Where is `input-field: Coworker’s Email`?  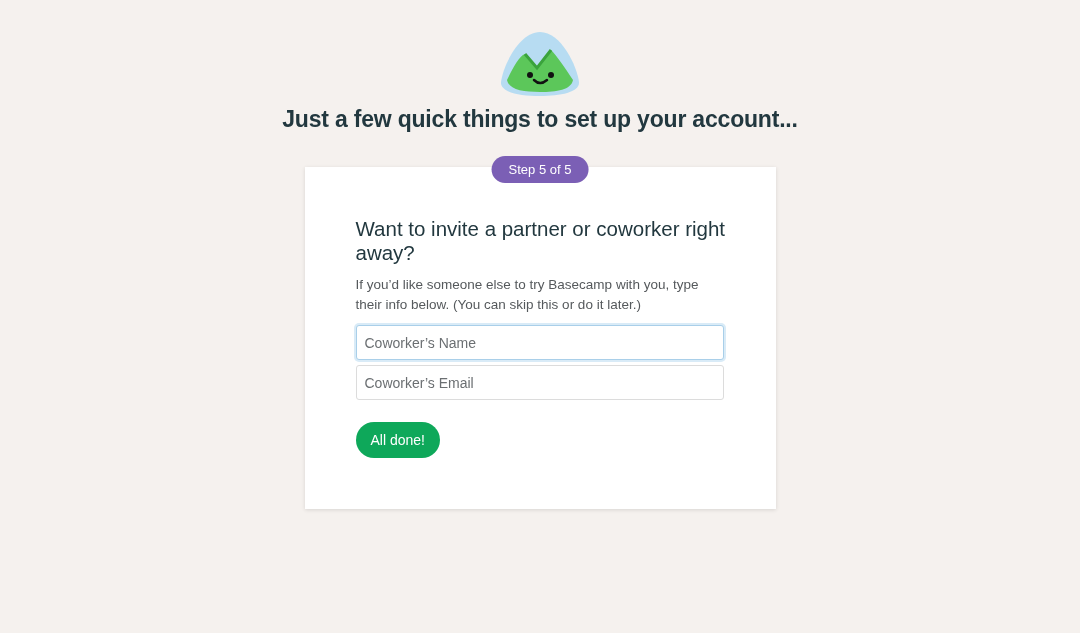 input-field: Coworker’s Email is located at coordinates (539, 382).